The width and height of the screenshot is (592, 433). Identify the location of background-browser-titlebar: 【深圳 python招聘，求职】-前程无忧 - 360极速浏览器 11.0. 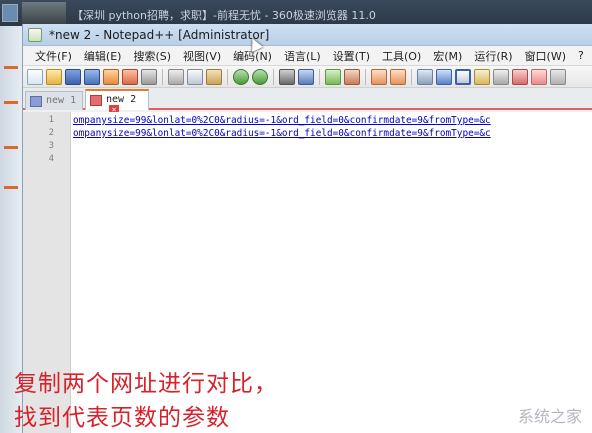
(296, 13).